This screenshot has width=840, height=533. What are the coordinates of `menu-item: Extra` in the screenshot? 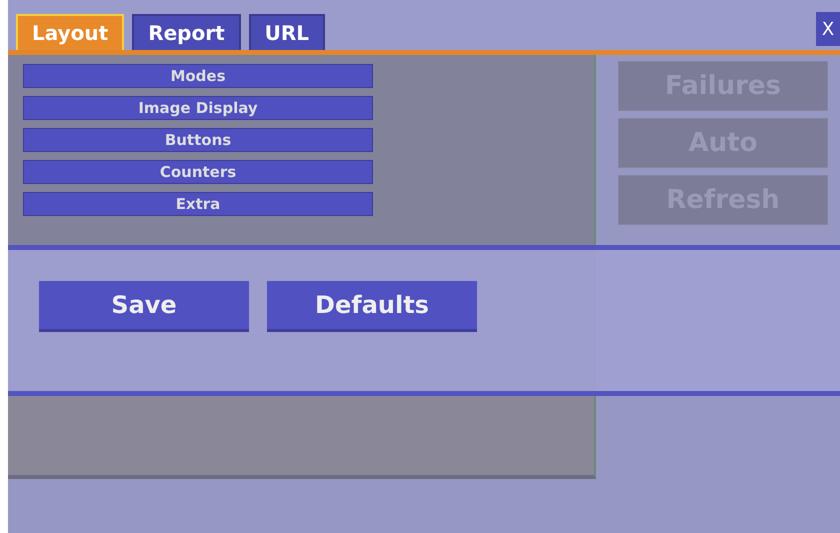 It's located at (198, 204).